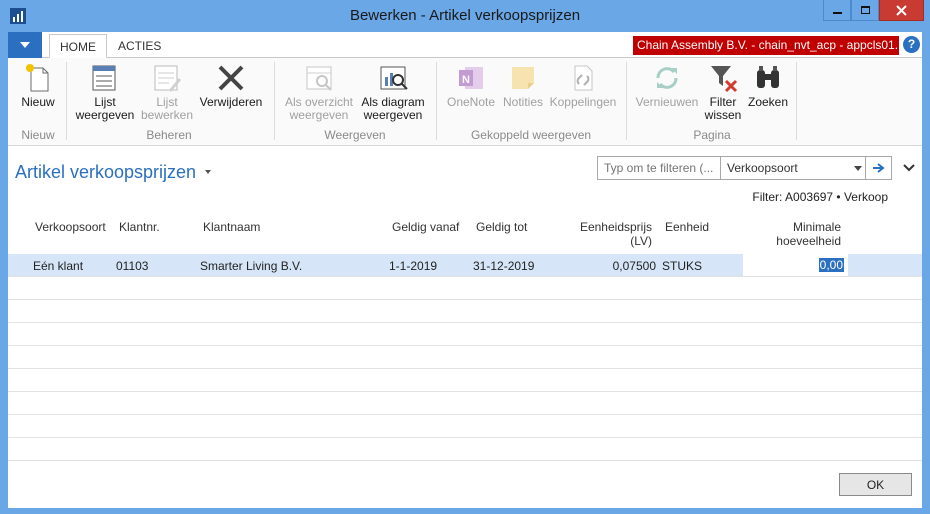  I want to click on col-header-klantnr: Klantnr., so click(139, 227).